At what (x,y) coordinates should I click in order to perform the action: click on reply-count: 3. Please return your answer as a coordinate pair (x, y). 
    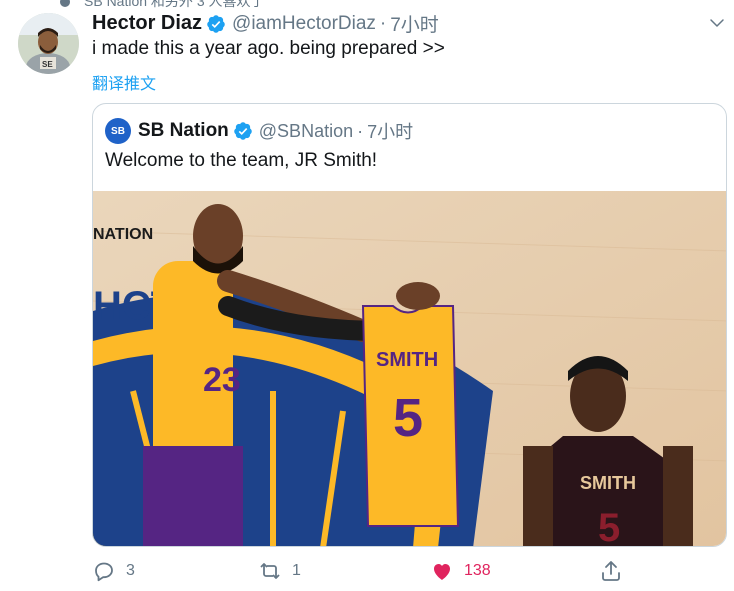
    Looking at the image, I should click on (130, 570).